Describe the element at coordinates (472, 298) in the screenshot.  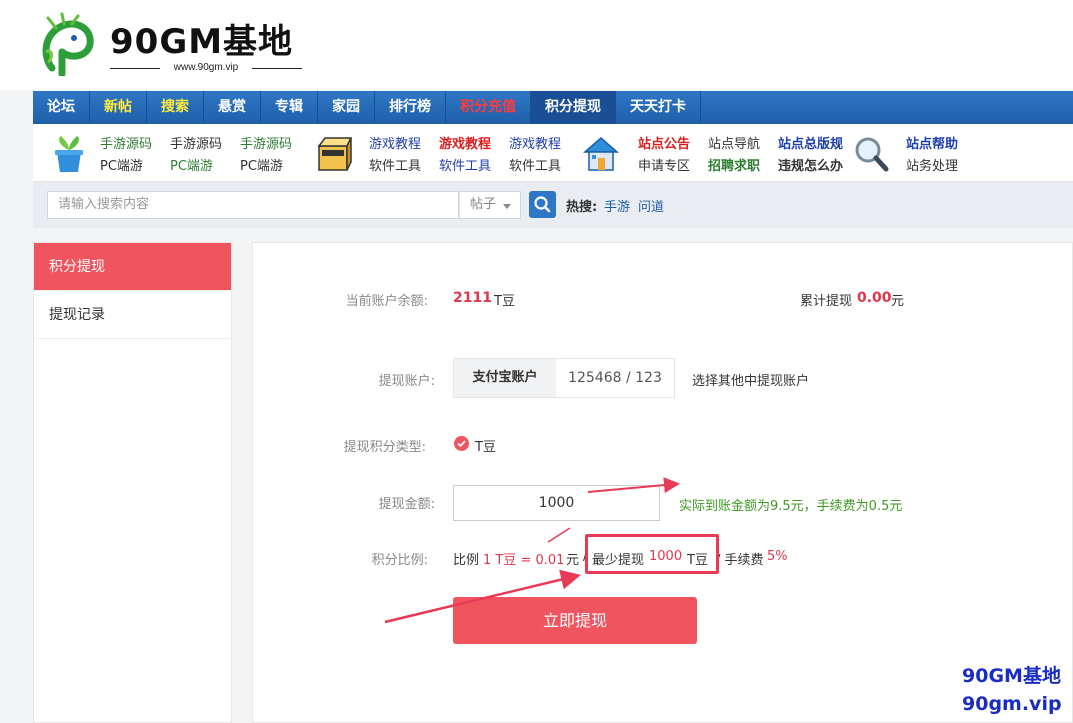
I see `balance-value: 2111` at that location.